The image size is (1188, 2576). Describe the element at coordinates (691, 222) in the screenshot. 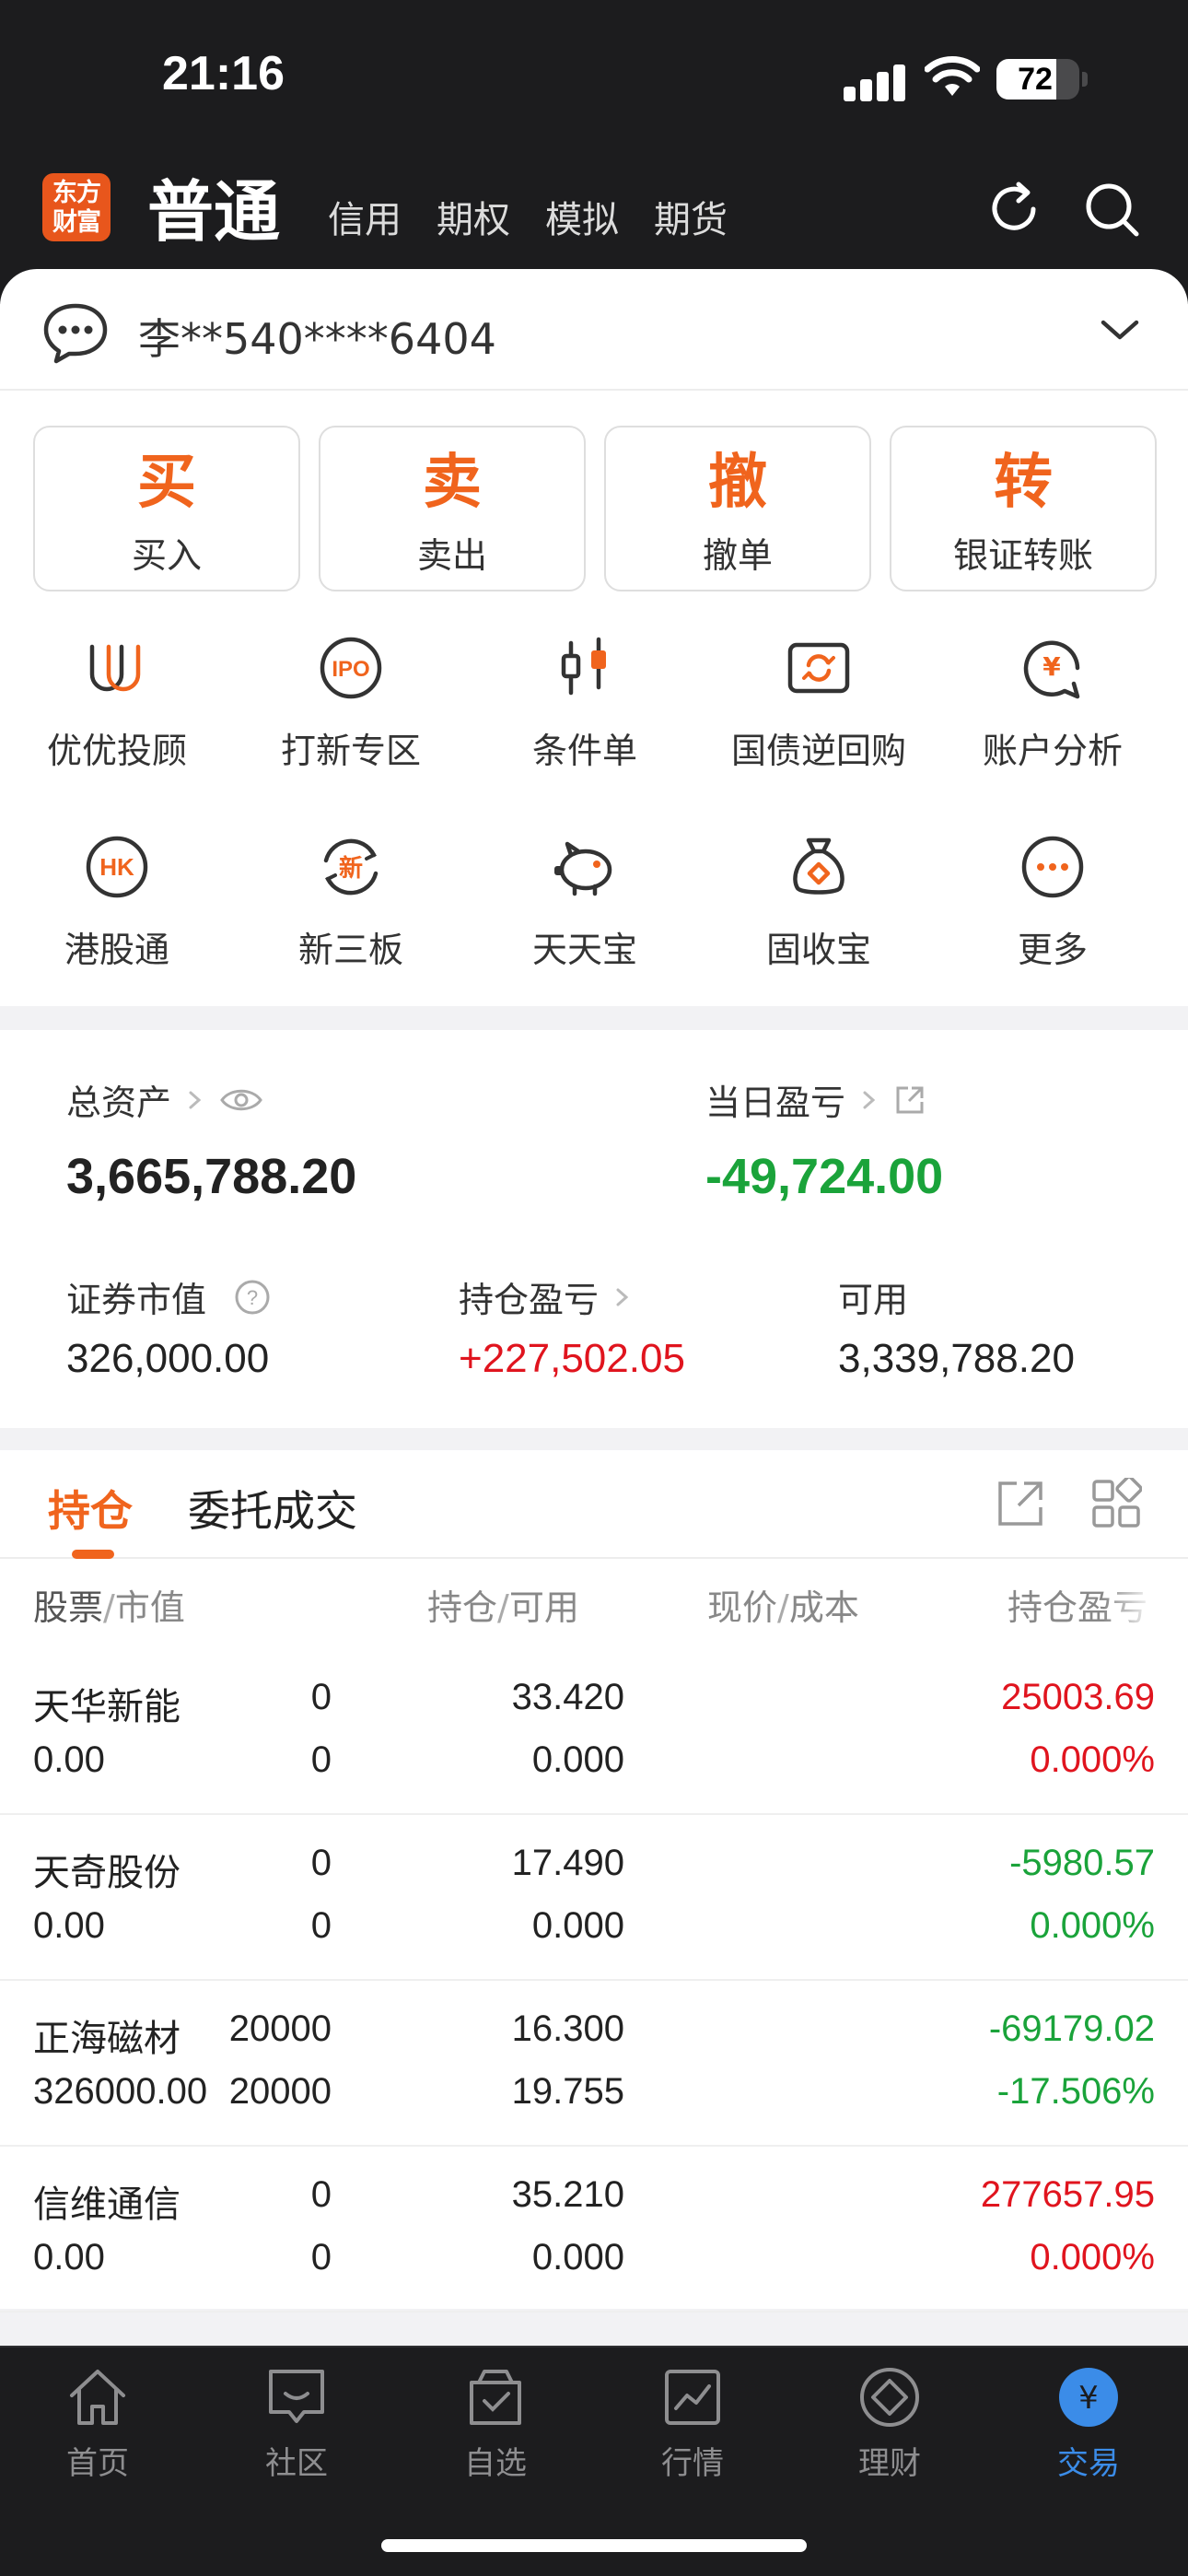

I see `tab-futures: 期货` at that location.